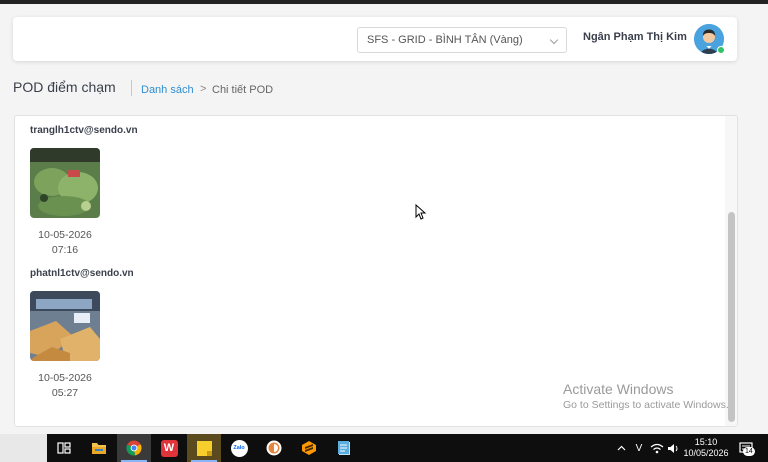 This screenshot has width=768, height=462. I want to click on wps-office-label: W, so click(169, 448).